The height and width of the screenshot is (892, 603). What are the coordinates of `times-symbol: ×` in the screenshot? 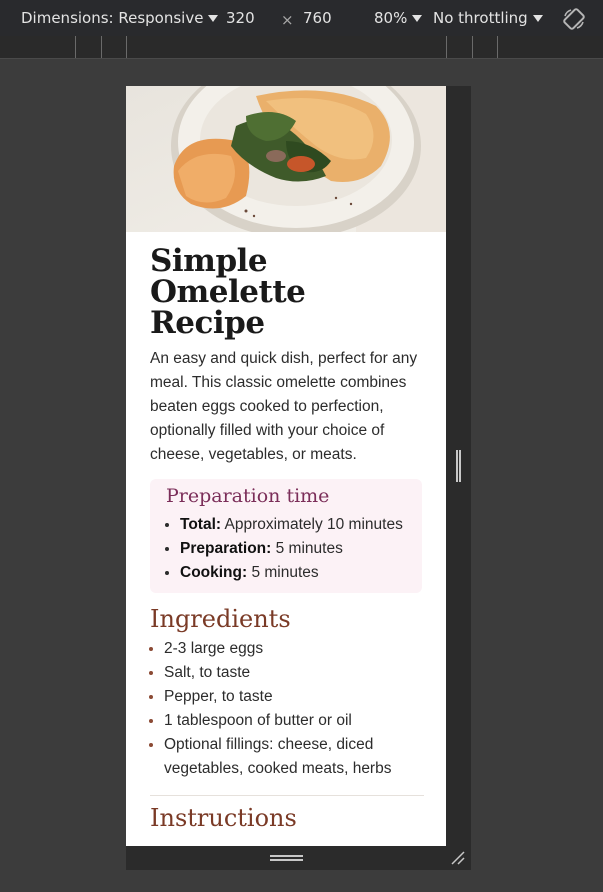 It's located at (287, 20).